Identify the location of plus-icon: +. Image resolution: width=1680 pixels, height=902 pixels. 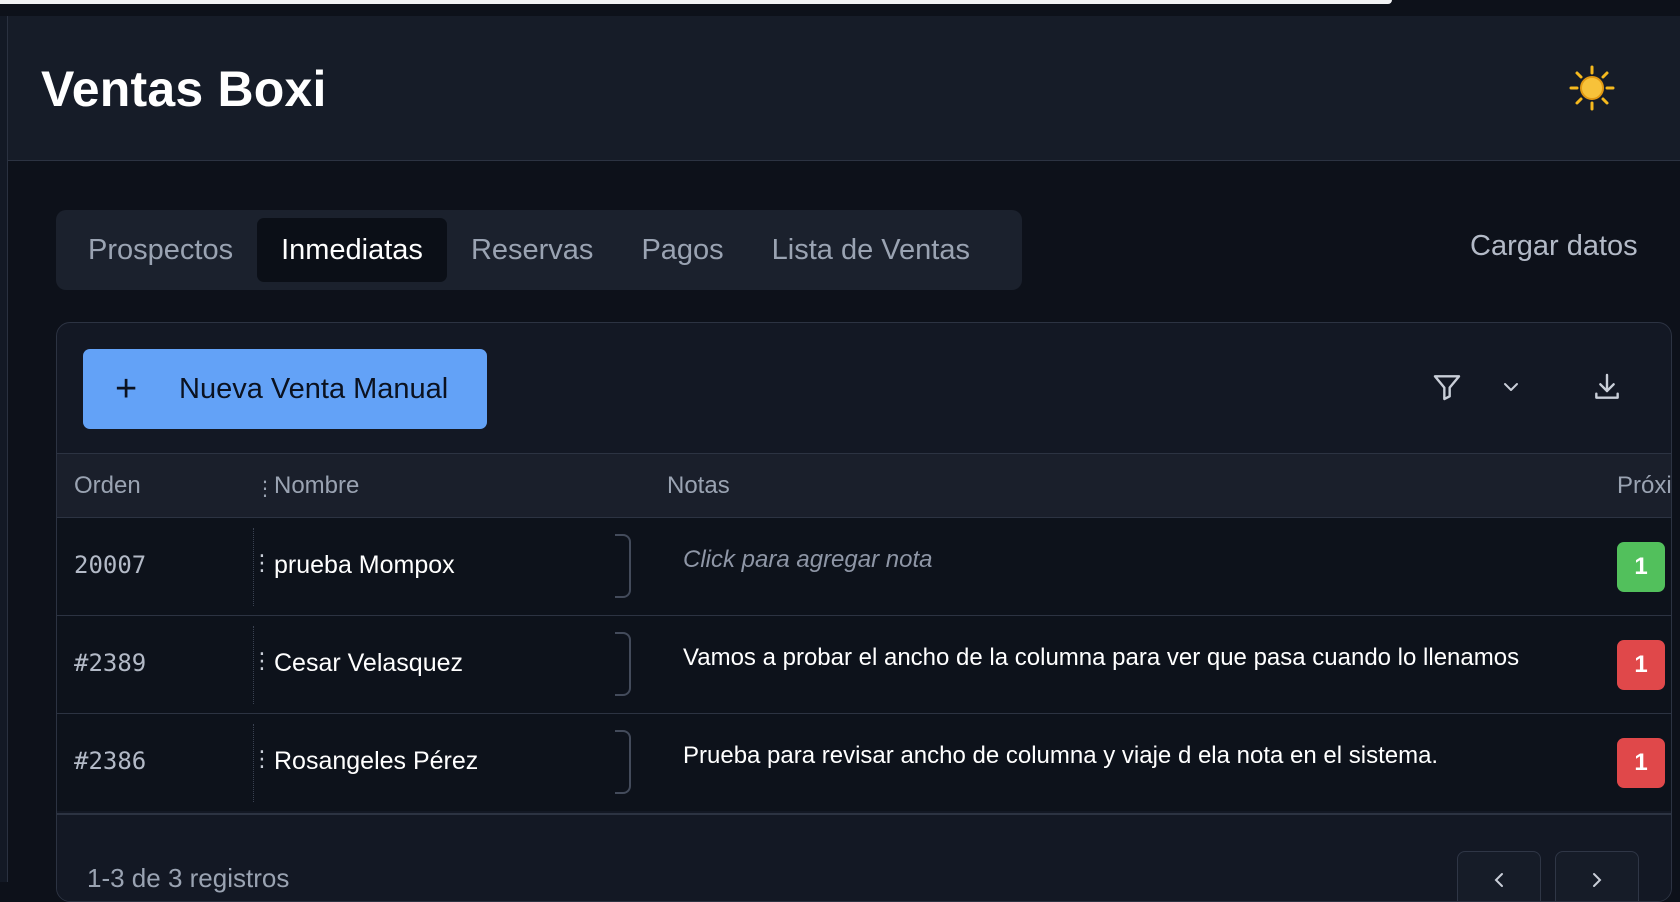
(126, 389).